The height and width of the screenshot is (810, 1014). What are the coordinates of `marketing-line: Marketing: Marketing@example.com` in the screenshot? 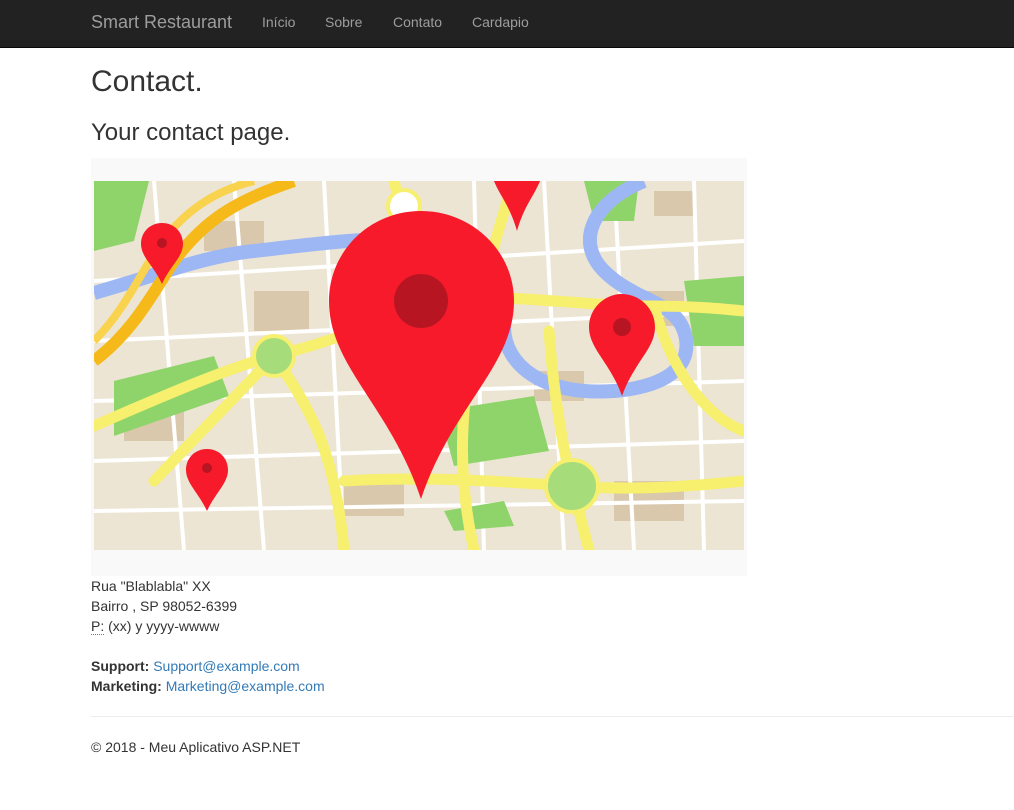 It's located at (208, 686).